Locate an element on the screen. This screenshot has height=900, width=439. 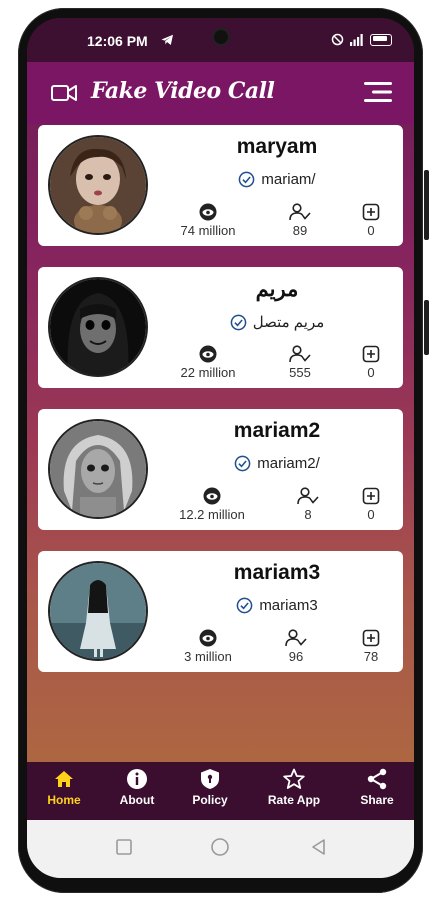
share-icon is located at coordinates (377, 779).